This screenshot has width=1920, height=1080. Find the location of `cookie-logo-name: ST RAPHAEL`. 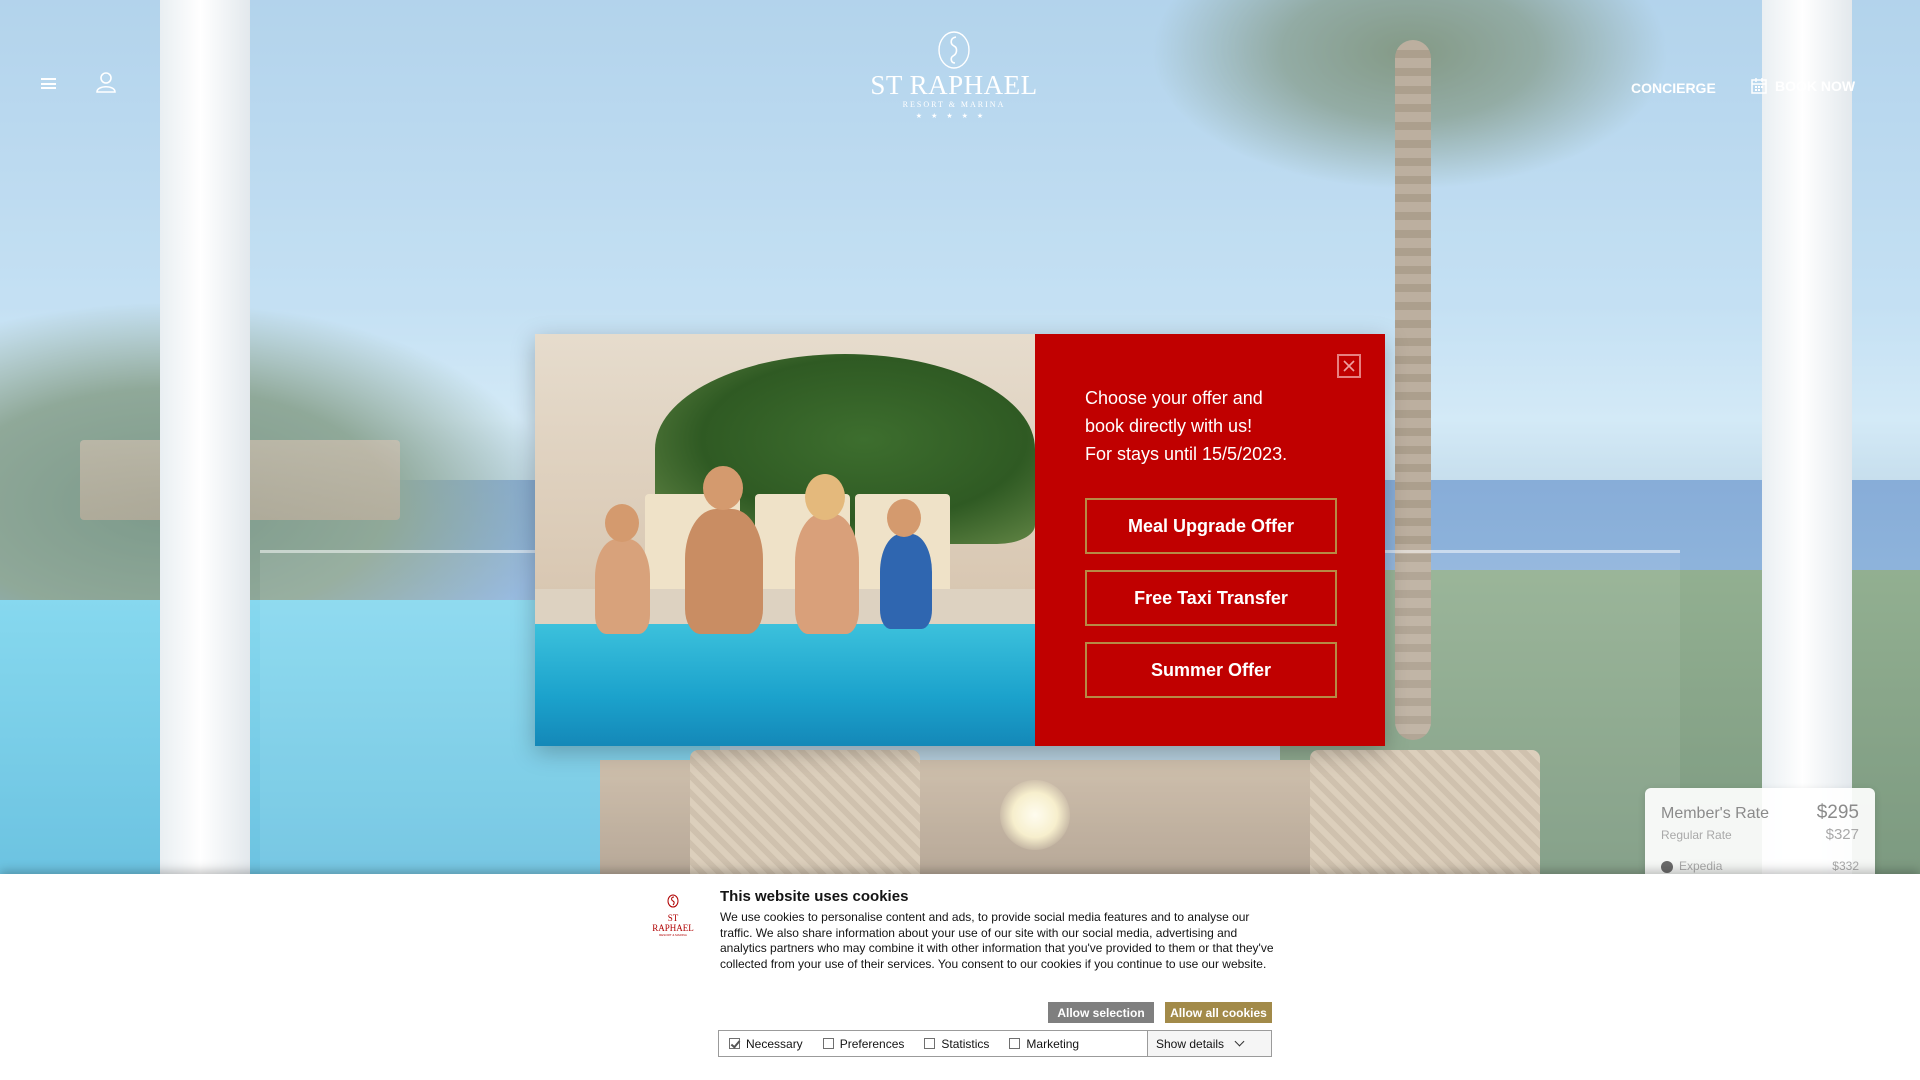

cookie-logo-name: ST RAPHAEL is located at coordinates (673, 923).